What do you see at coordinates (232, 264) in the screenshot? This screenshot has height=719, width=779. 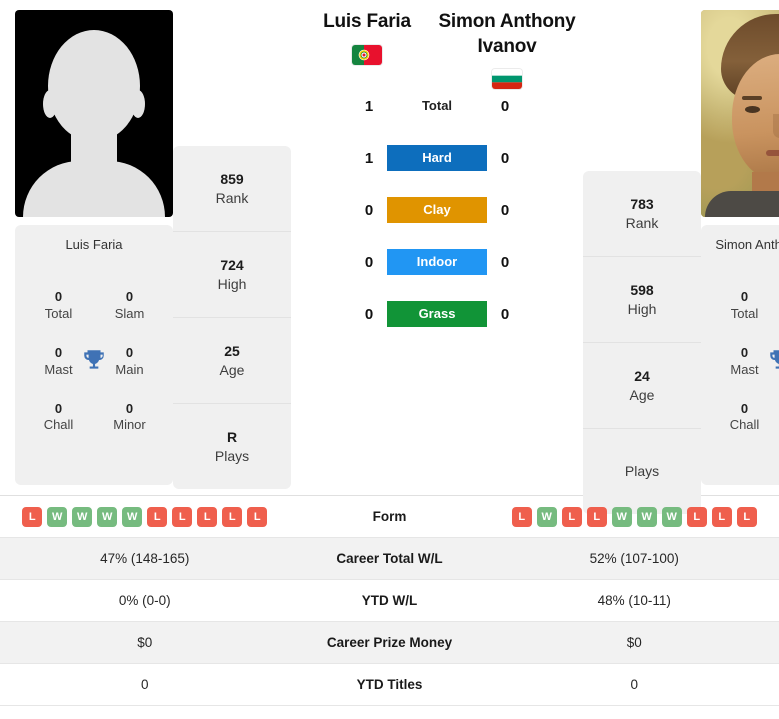 I see `left-high-value: 724` at bounding box center [232, 264].